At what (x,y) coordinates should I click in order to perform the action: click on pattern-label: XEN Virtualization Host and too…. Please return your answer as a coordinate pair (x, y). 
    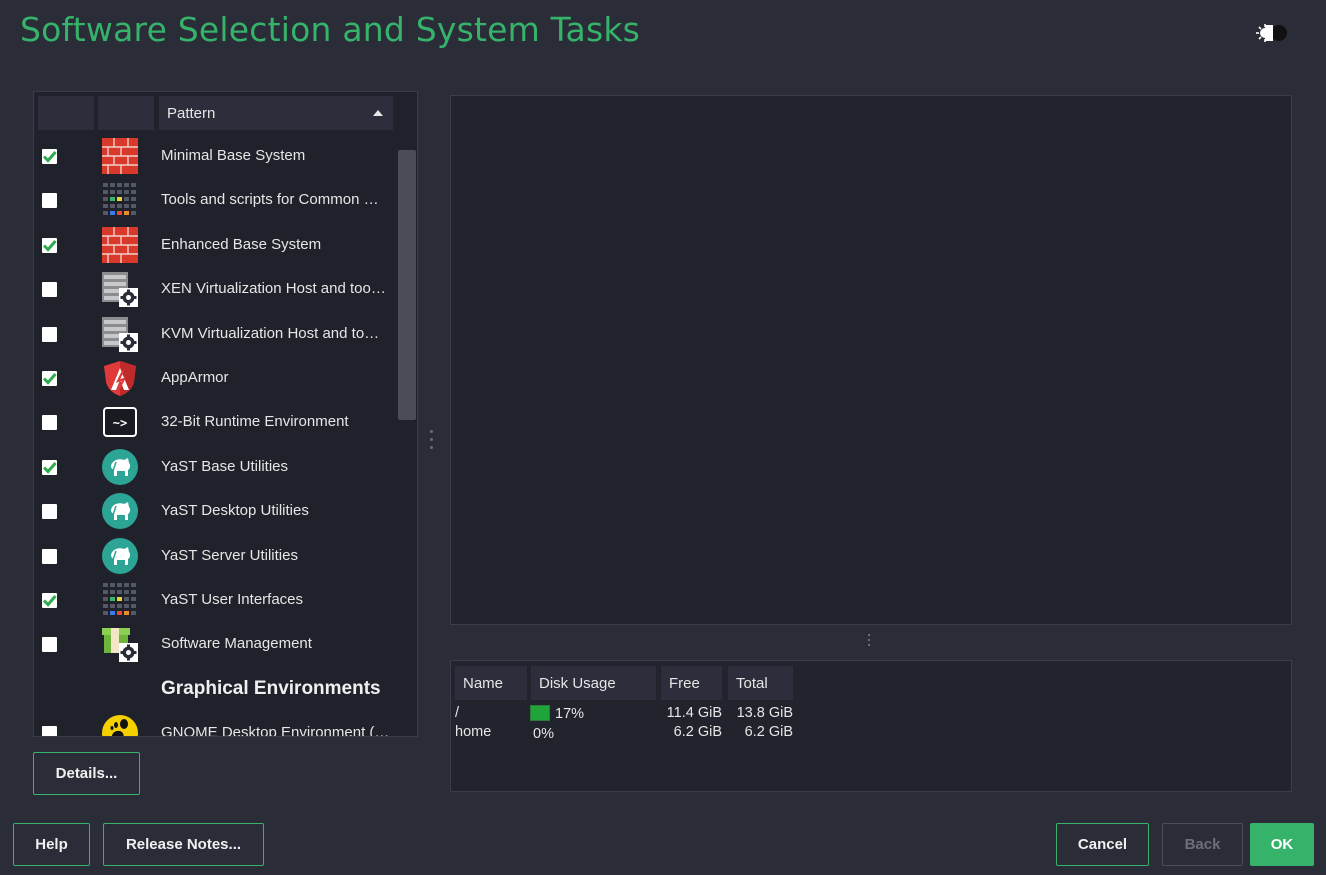
    Looking at the image, I should click on (273, 289).